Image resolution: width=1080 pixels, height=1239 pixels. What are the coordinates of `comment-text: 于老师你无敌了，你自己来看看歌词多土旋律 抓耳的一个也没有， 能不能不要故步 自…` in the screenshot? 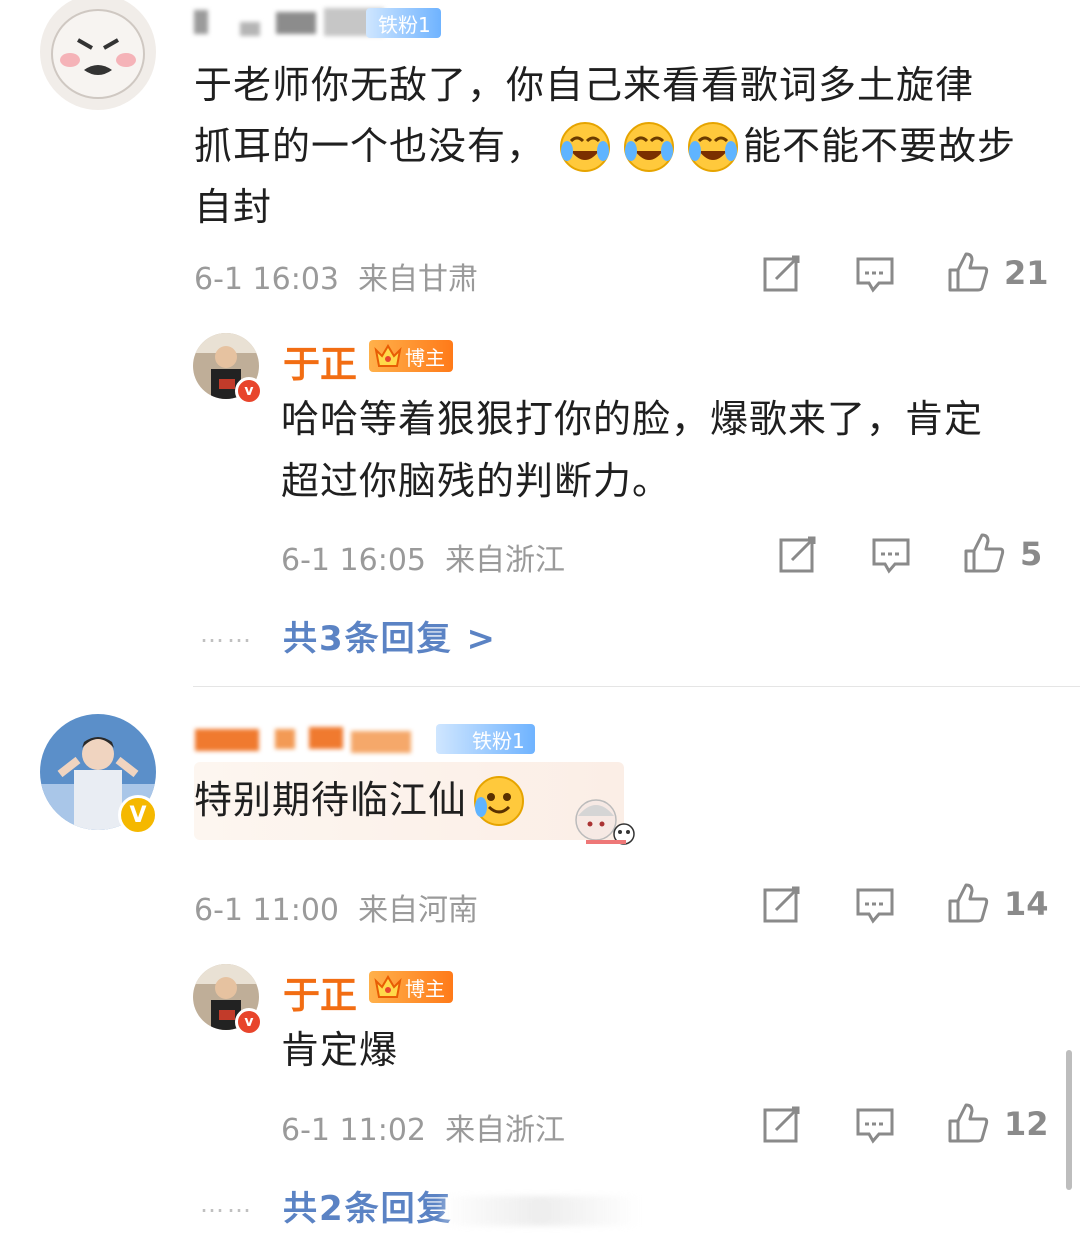 It's located at (624, 146).